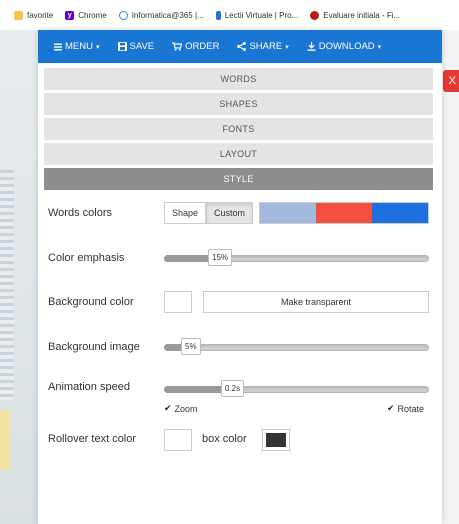 Image resolution: width=459 pixels, height=524 pixels. Describe the element at coordinates (40, 15) in the screenshot. I see `bookmark-label: favorite` at that location.